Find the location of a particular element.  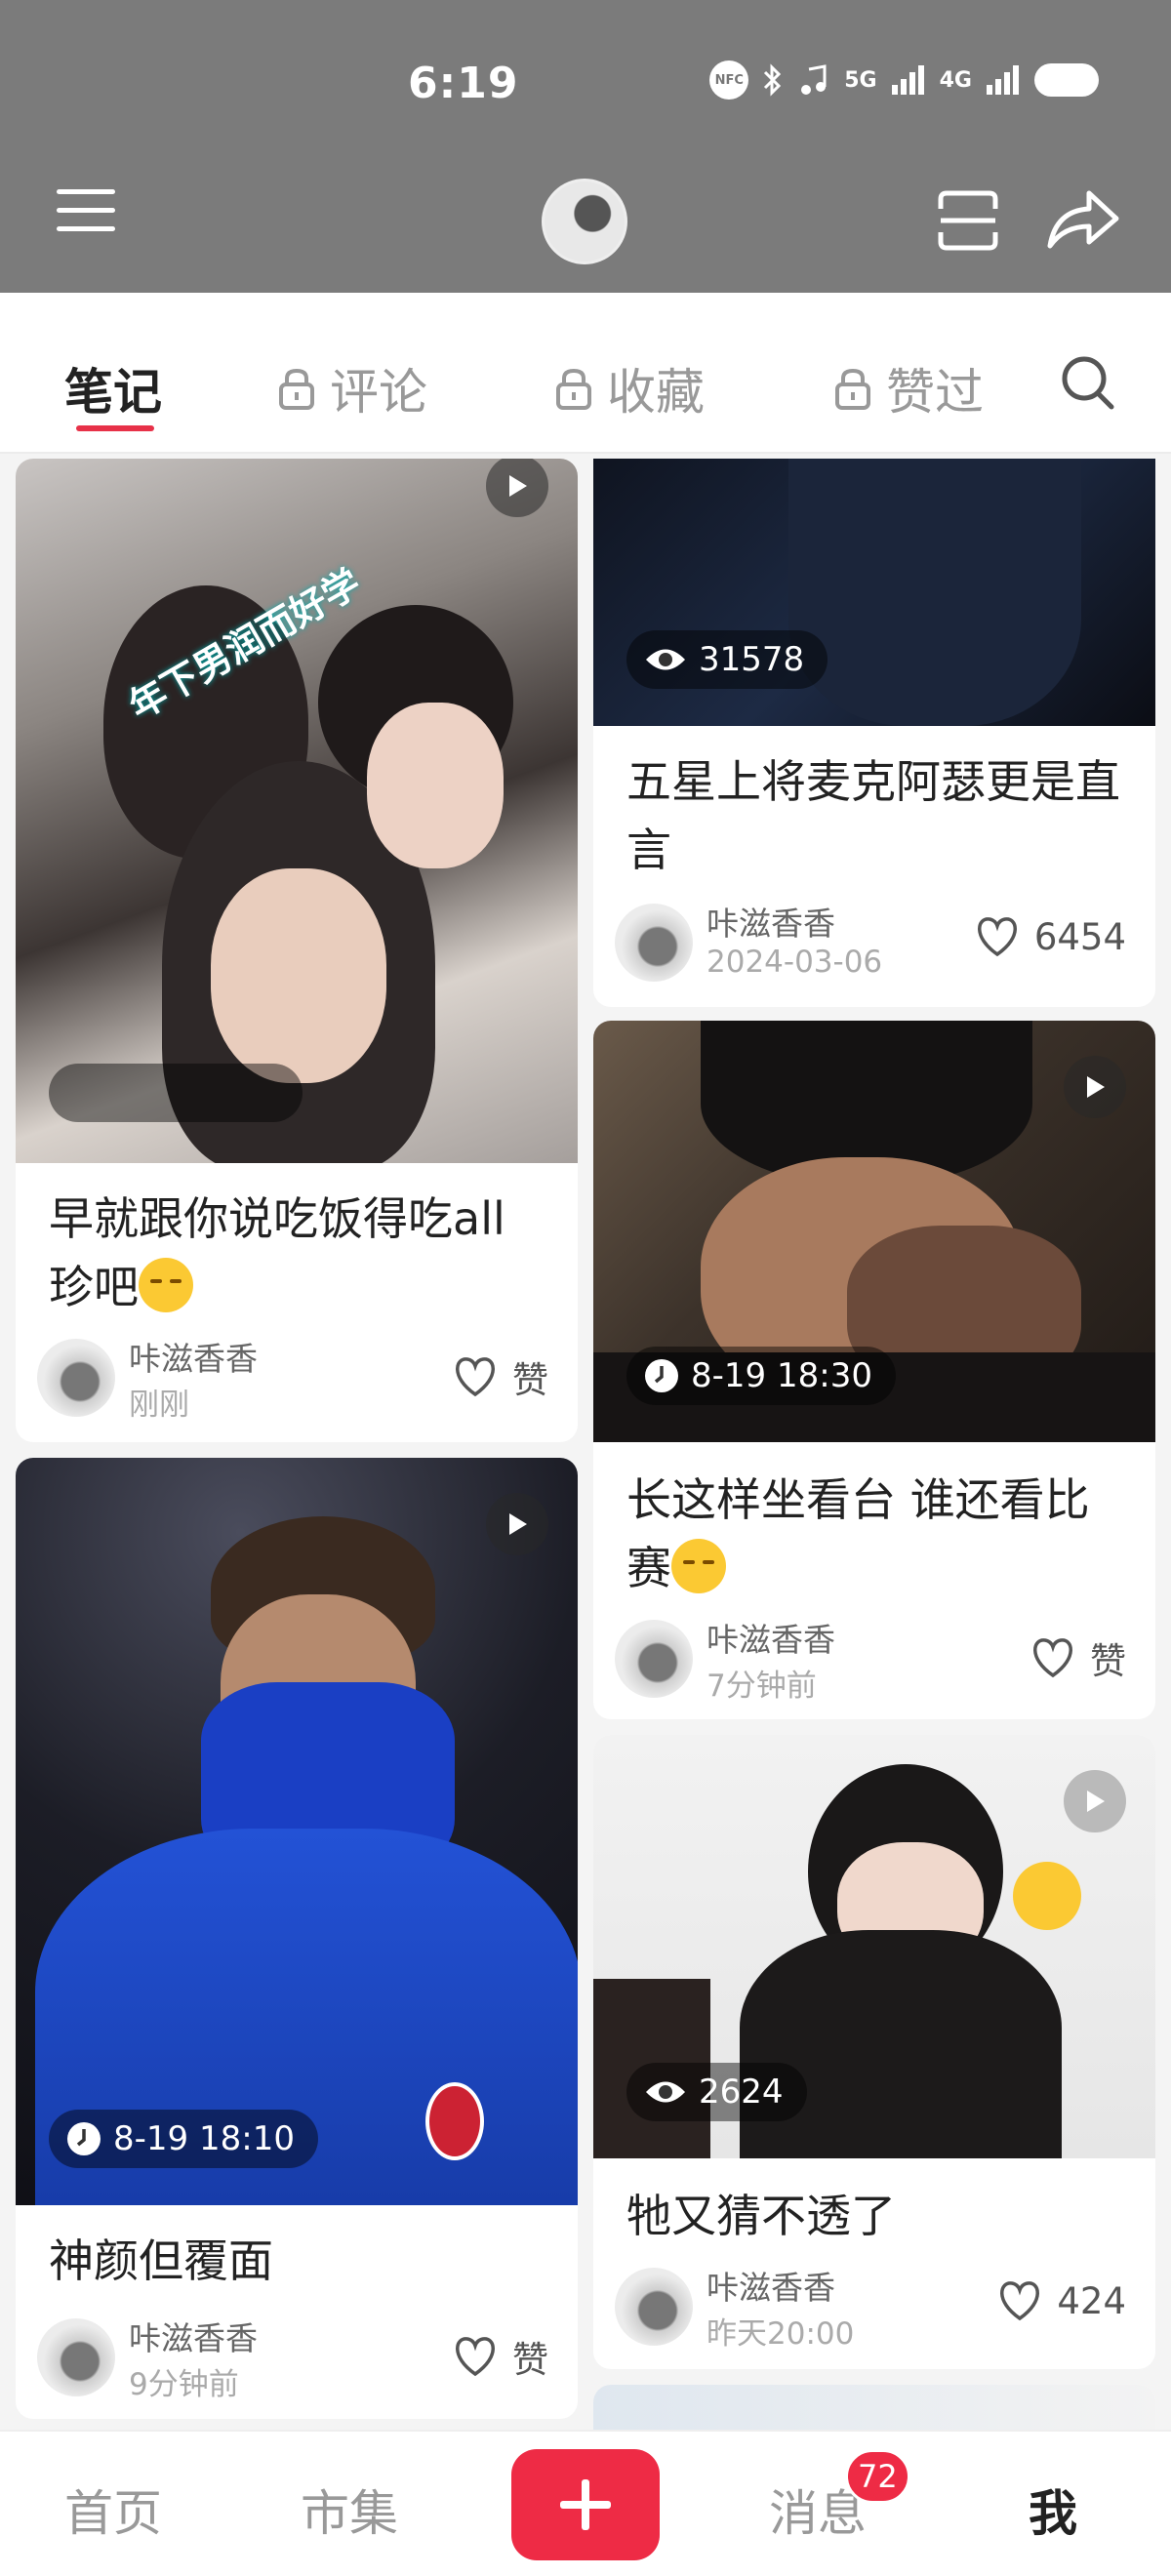

nav-me: 我 is located at coordinates (1053, 2510).